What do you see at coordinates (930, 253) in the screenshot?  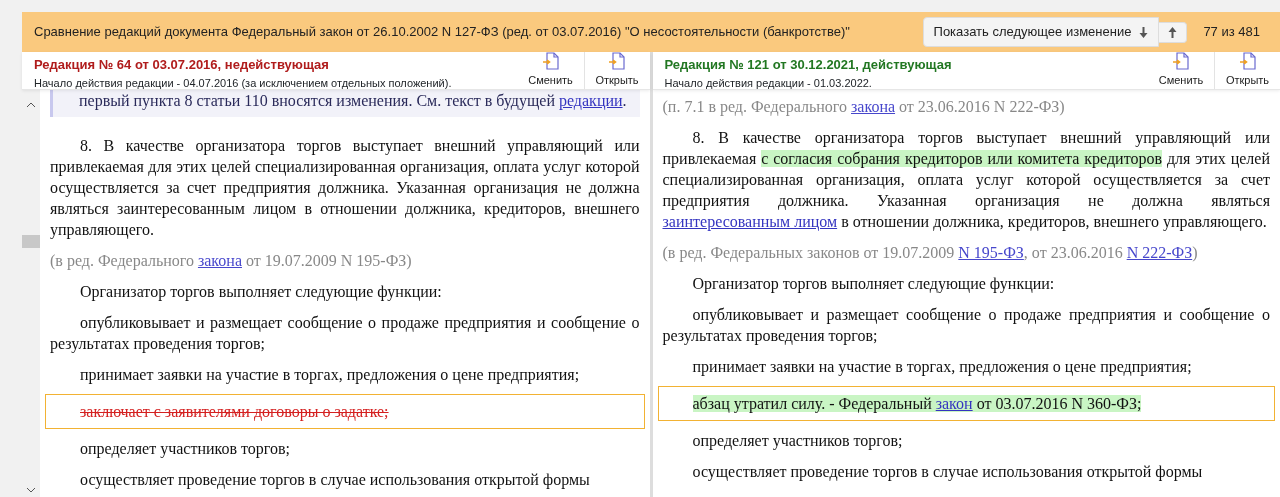 I see `amendment-reference: (в ред. Федеральных законов от 19.07.2009 N 195-ФЗ, от 23.06.2016 N 222-ФЗ)` at bounding box center [930, 253].